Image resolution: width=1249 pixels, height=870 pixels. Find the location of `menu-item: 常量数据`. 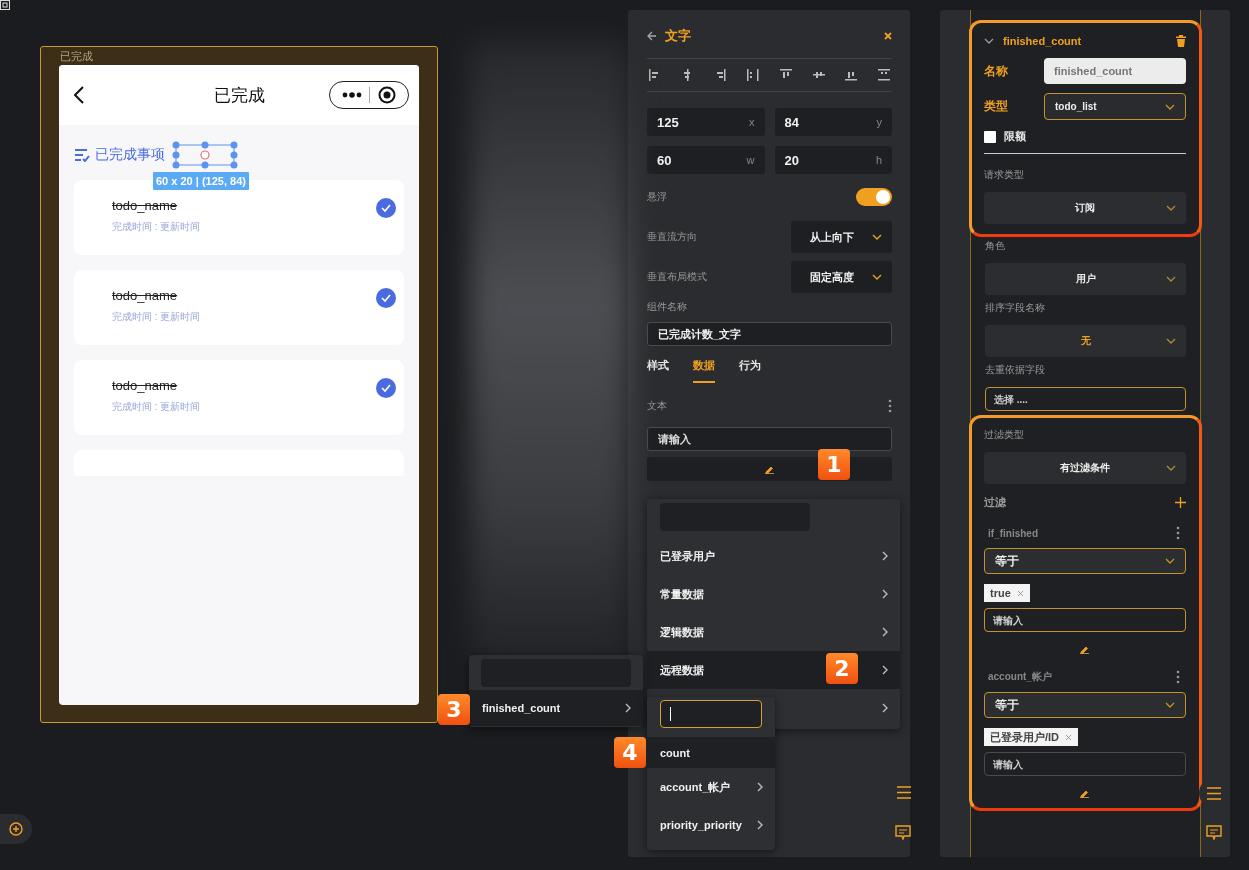

menu-item: 常量数据 is located at coordinates (773, 594).